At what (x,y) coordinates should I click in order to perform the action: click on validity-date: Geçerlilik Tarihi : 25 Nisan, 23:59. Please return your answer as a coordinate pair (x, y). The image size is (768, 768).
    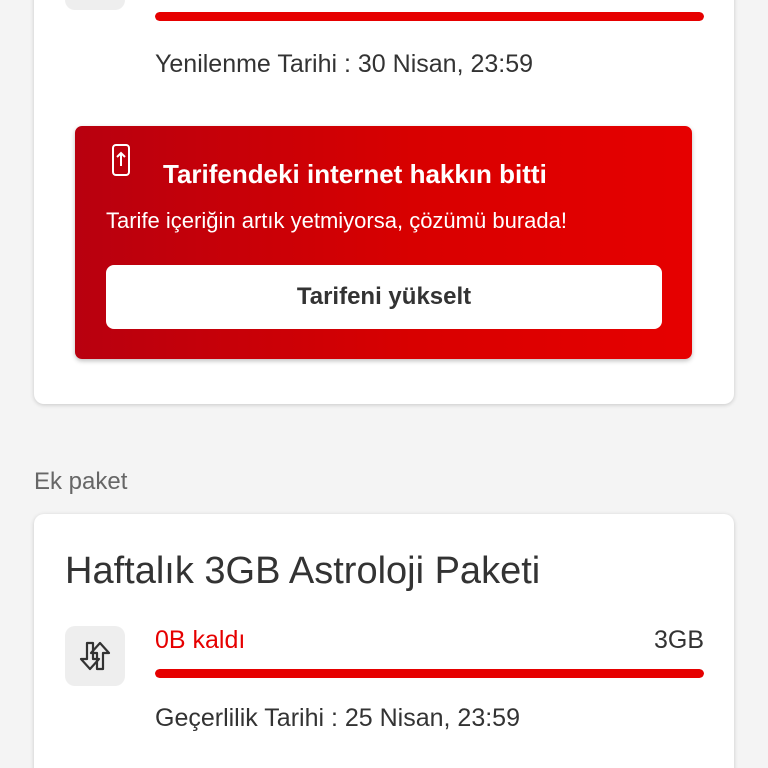
    Looking at the image, I should click on (337, 718).